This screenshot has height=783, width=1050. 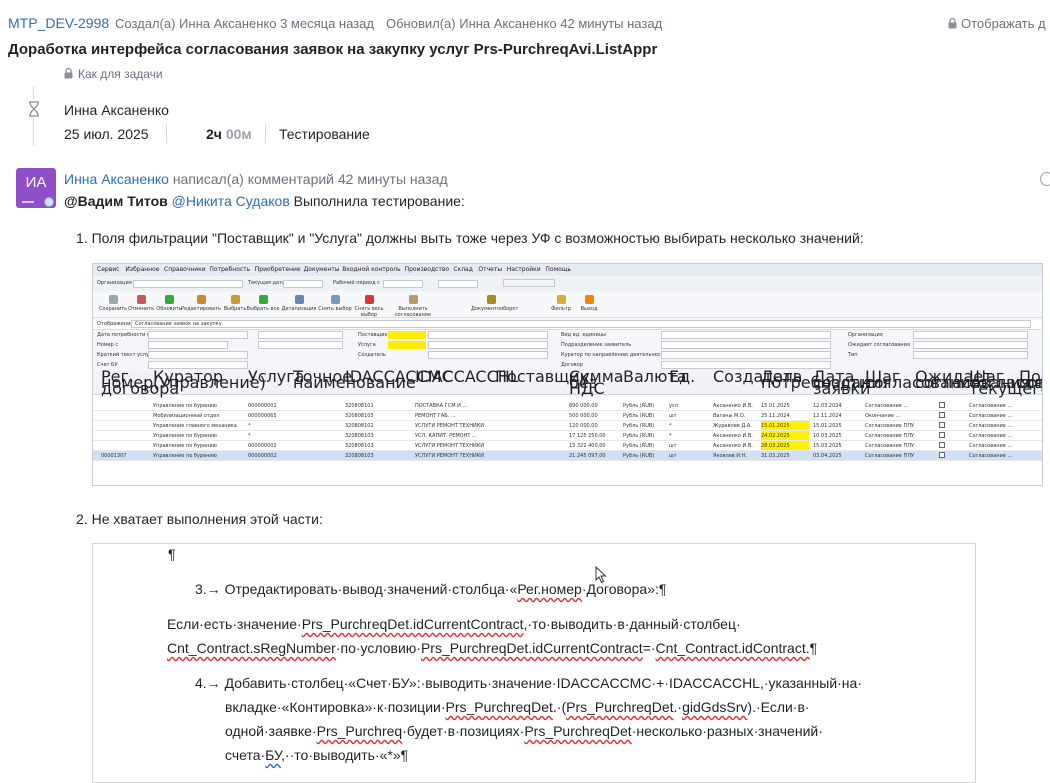 I want to click on app-grid-cell: 12.11.2024, so click(x=827, y=416).